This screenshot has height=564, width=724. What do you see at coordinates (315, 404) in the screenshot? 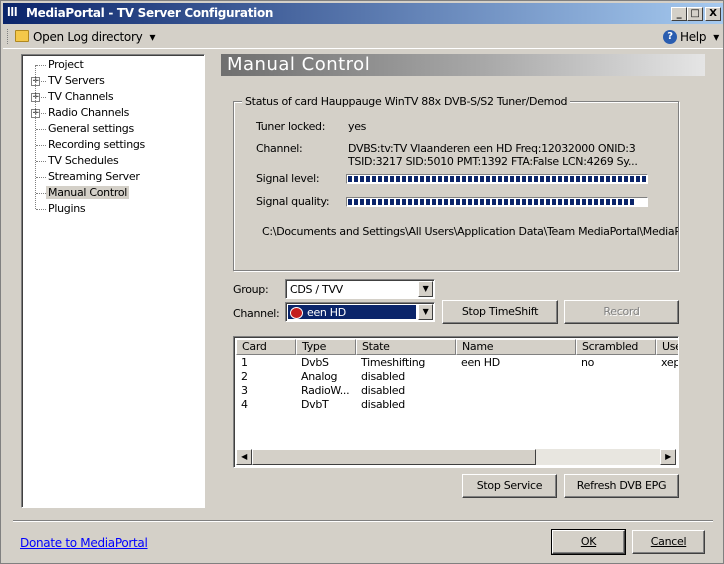
I see `table-cell-type: DvbT` at bounding box center [315, 404].